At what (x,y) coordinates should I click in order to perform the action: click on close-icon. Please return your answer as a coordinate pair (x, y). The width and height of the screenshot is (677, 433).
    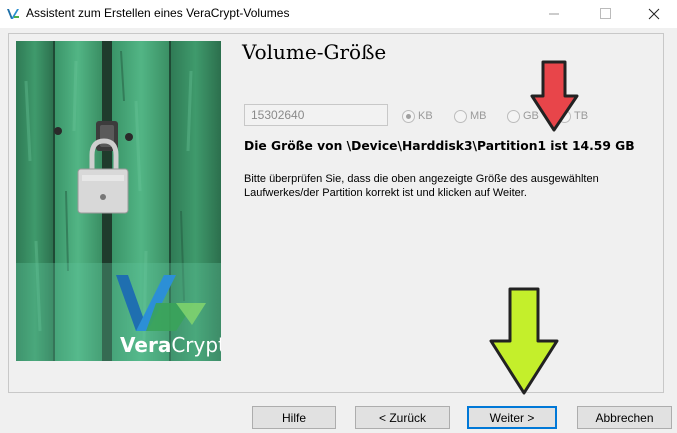
    Looking at the image, I should click on (654, 14).